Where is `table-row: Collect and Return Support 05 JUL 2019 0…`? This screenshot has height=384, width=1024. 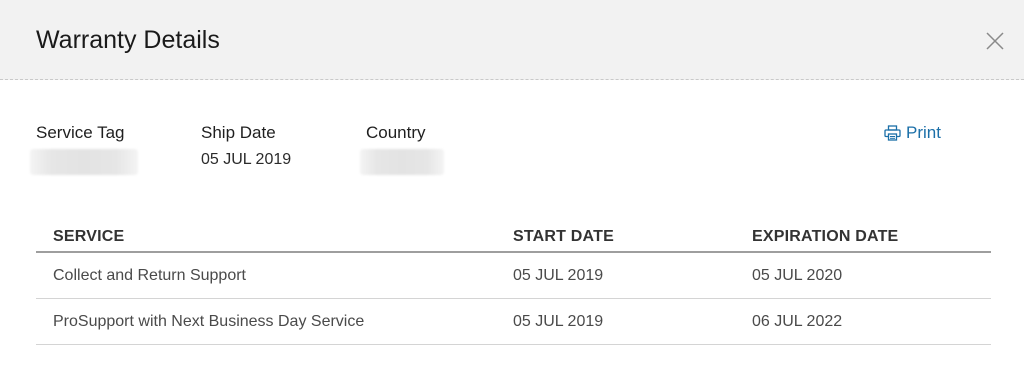
table-row: Collect and Return Support 05 JUL 2019 0… is located at coordinates (513, 276).